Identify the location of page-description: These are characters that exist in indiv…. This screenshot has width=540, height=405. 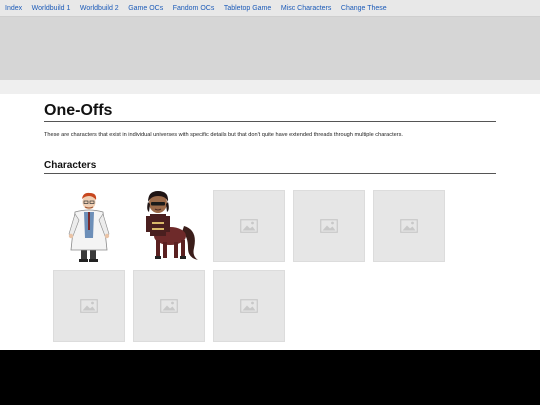
(223, 135).